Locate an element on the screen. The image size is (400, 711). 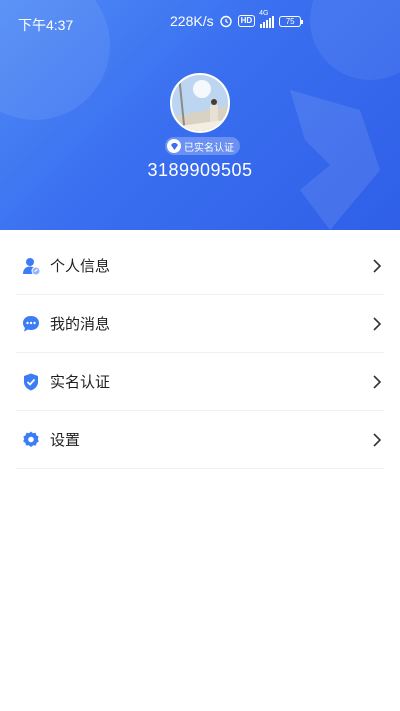
menu-item-personal-info: 个人信息 is located at coordinates (200, 266).